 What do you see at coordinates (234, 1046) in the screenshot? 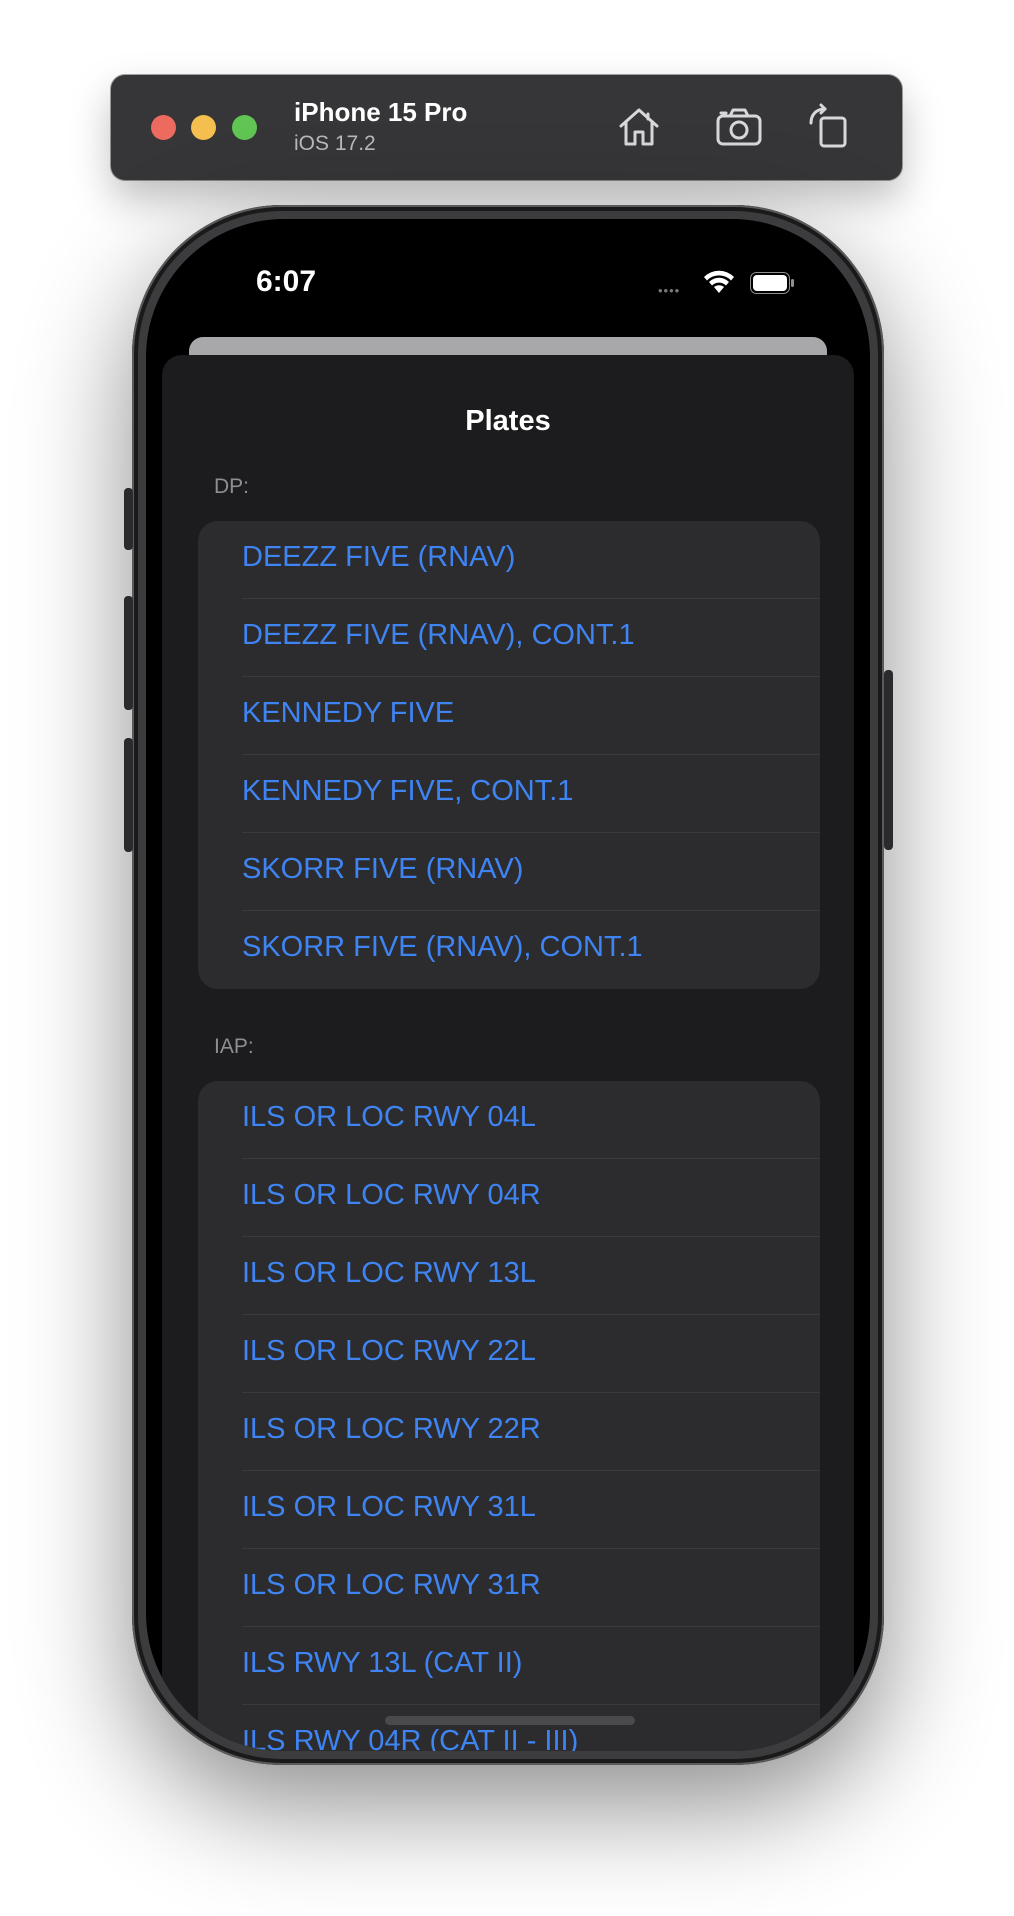
I see `section-header-iap: IAP:` at bounding box center [234, 1046].